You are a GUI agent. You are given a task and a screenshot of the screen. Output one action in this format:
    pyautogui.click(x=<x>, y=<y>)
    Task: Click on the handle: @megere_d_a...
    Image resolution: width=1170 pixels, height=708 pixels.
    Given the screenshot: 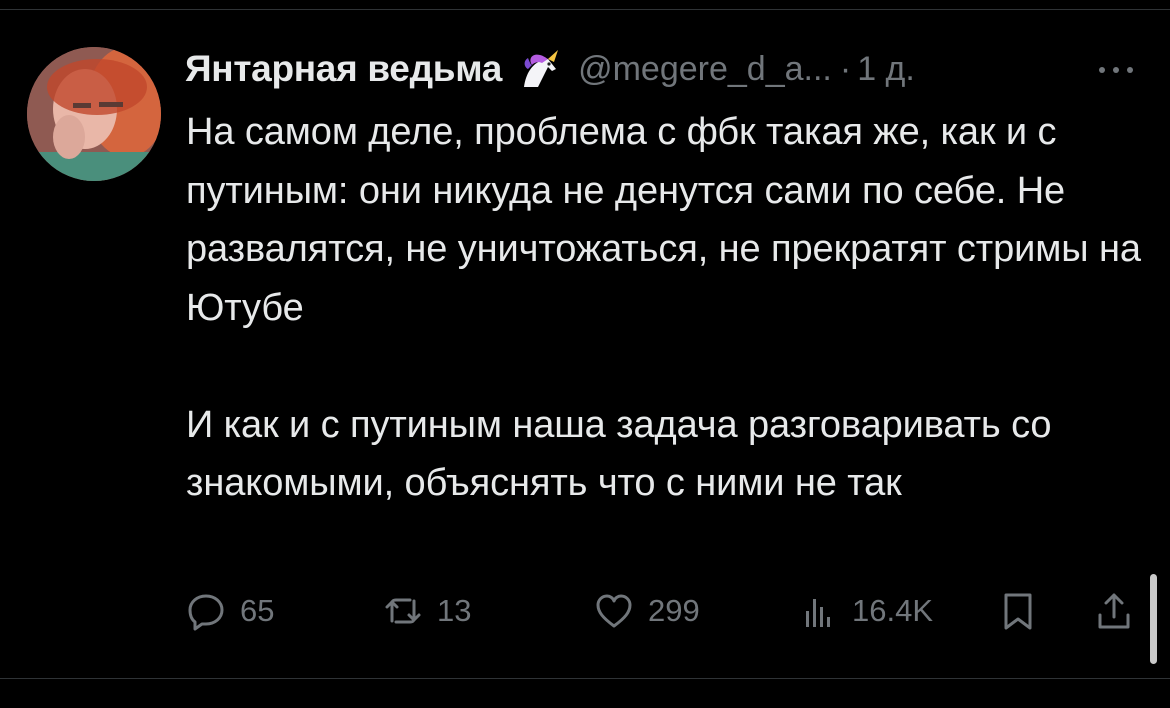 What is the action you would take?
    pyautogui.click(x=705, y=69)
    